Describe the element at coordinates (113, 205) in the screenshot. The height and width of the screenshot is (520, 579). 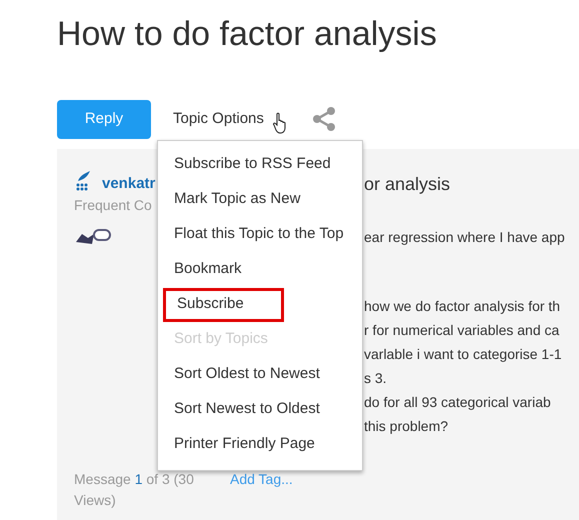
I see `author-rank: Frequent Co` at that location.